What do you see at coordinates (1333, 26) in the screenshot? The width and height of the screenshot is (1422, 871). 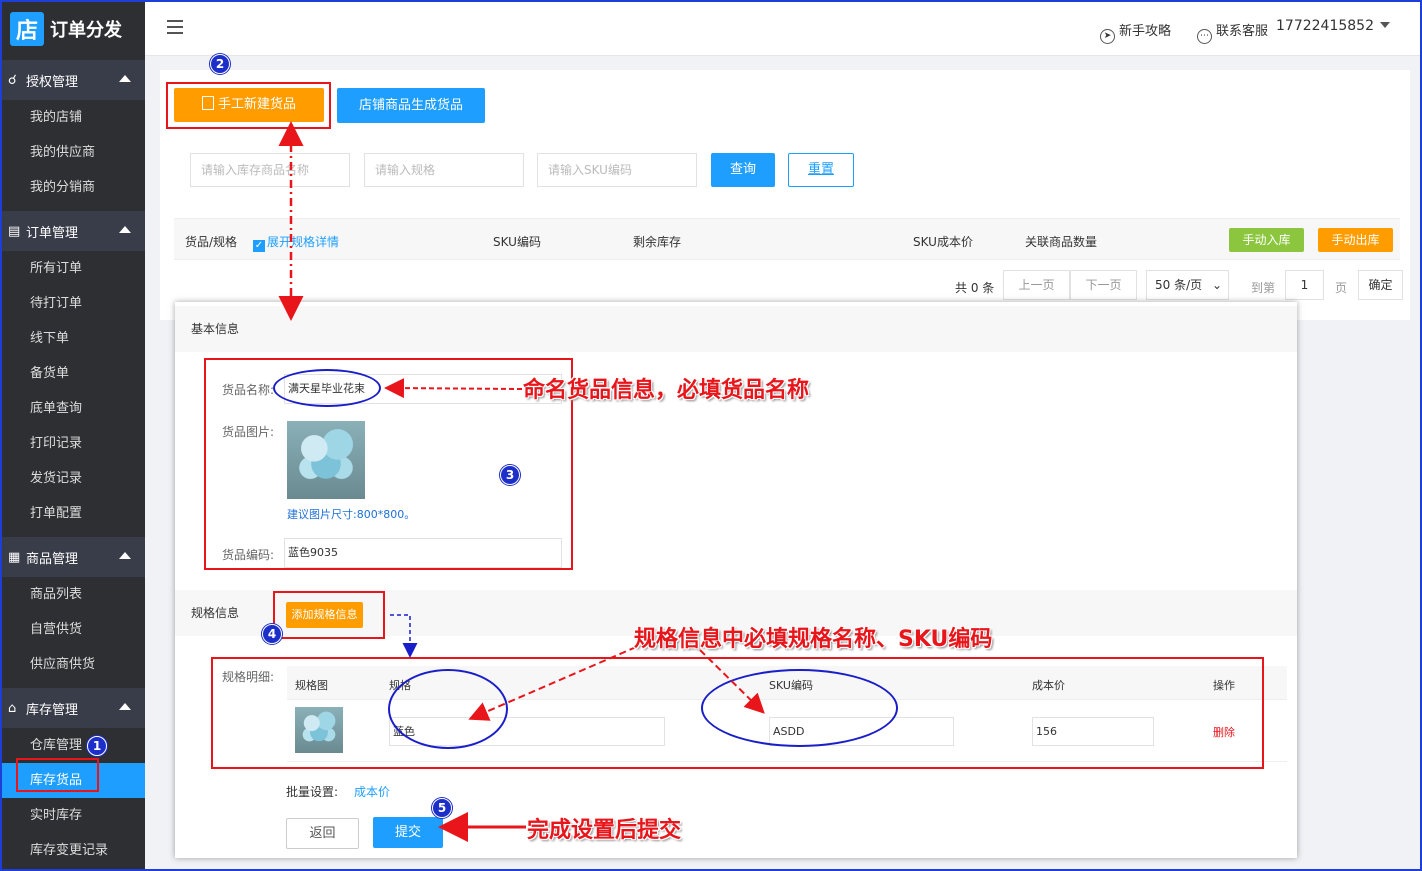 I see `user-menu: 17722415852` at bounding box center [1333, 26].